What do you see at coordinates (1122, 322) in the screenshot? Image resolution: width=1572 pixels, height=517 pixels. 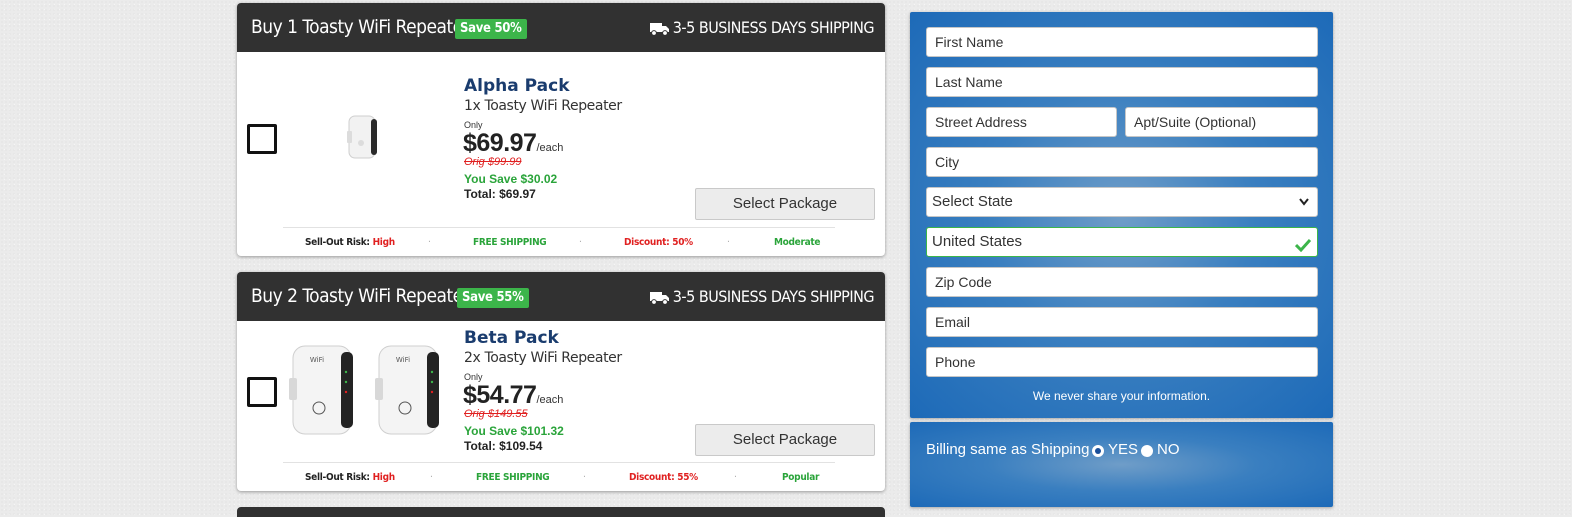 I see `email-field: Email` at bounding box center [1122, 322].